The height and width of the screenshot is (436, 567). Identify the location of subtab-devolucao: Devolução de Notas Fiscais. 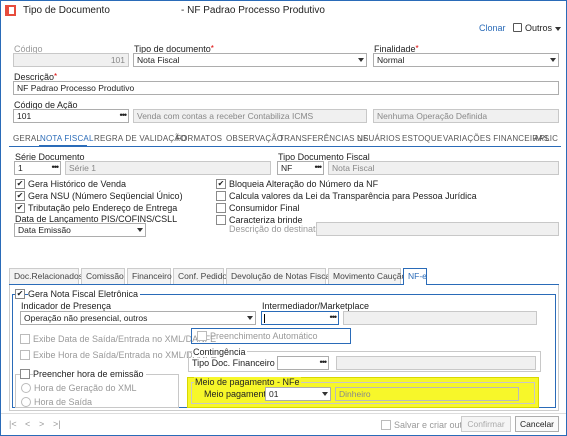
(281, 276).